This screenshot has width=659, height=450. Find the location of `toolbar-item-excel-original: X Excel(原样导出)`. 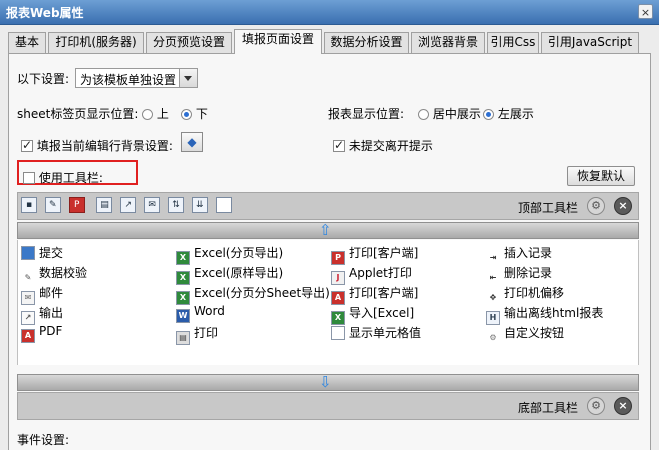

toolbar-item-excel-original: X Excel(原样导出) is located at coordinates (229, 274).